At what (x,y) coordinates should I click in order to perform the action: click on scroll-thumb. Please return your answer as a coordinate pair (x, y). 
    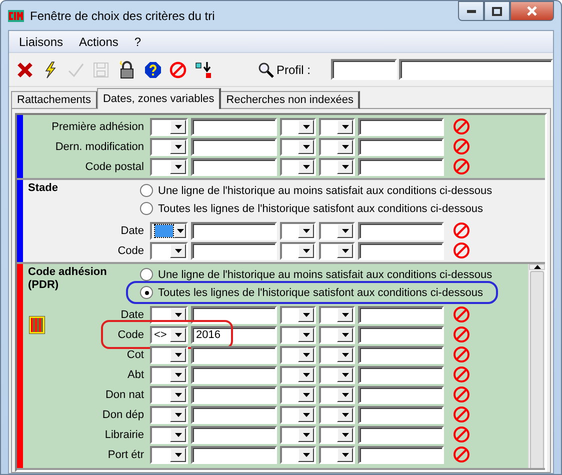
    Looking at the image, I should click on (537, 369).